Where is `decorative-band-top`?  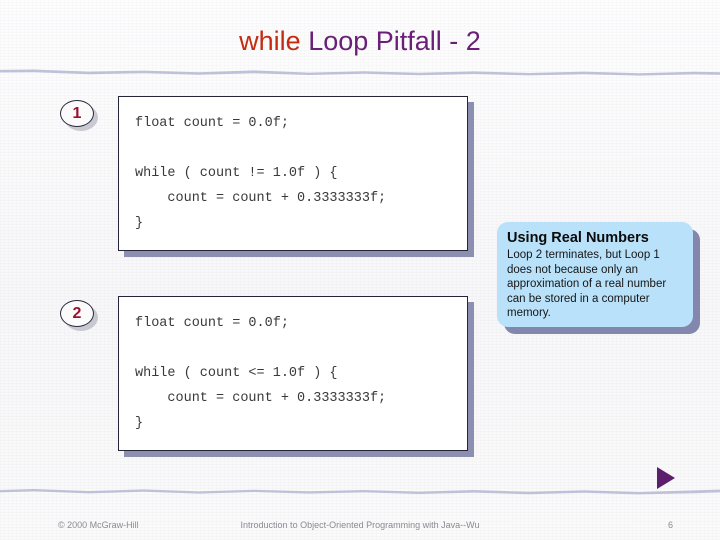
decorative-band-top is located at coordinates (360, 72).